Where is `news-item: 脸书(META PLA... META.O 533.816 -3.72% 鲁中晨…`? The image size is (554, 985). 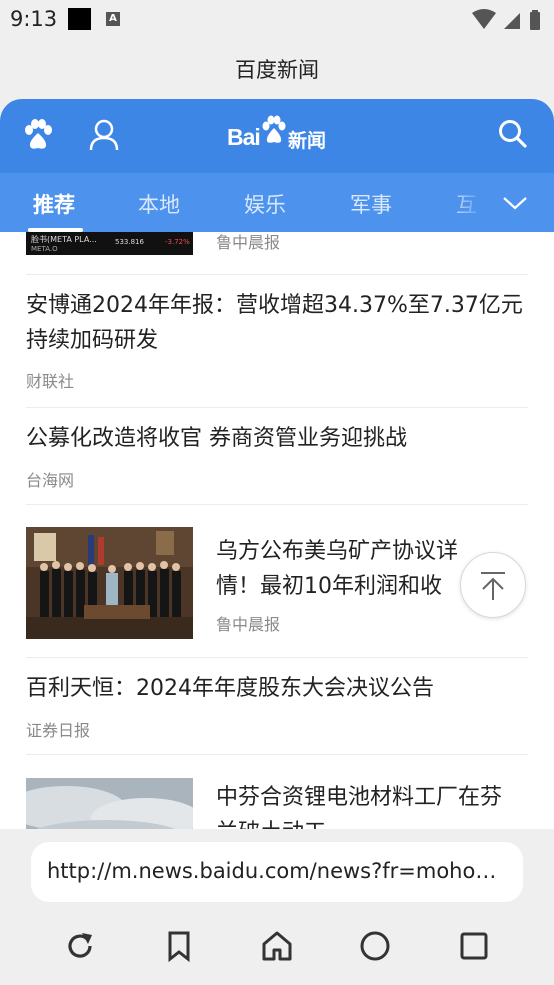 news-item: 脸书(META PLA... META.O 533.816 -3.72% 鲁中晨… is located at coordinates (277, 253).